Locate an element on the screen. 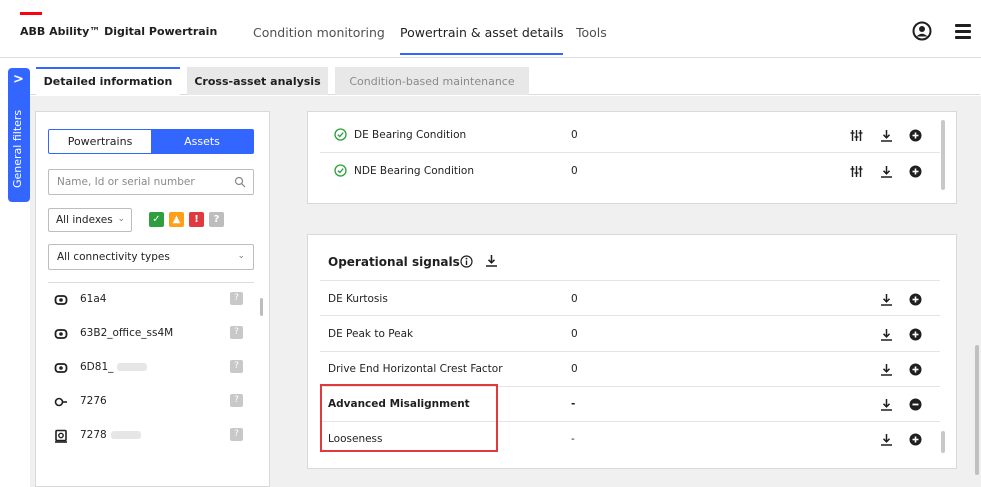  tab-condition-based-maintenance: Condition-based maintenance is located at coordinates (432, 81).